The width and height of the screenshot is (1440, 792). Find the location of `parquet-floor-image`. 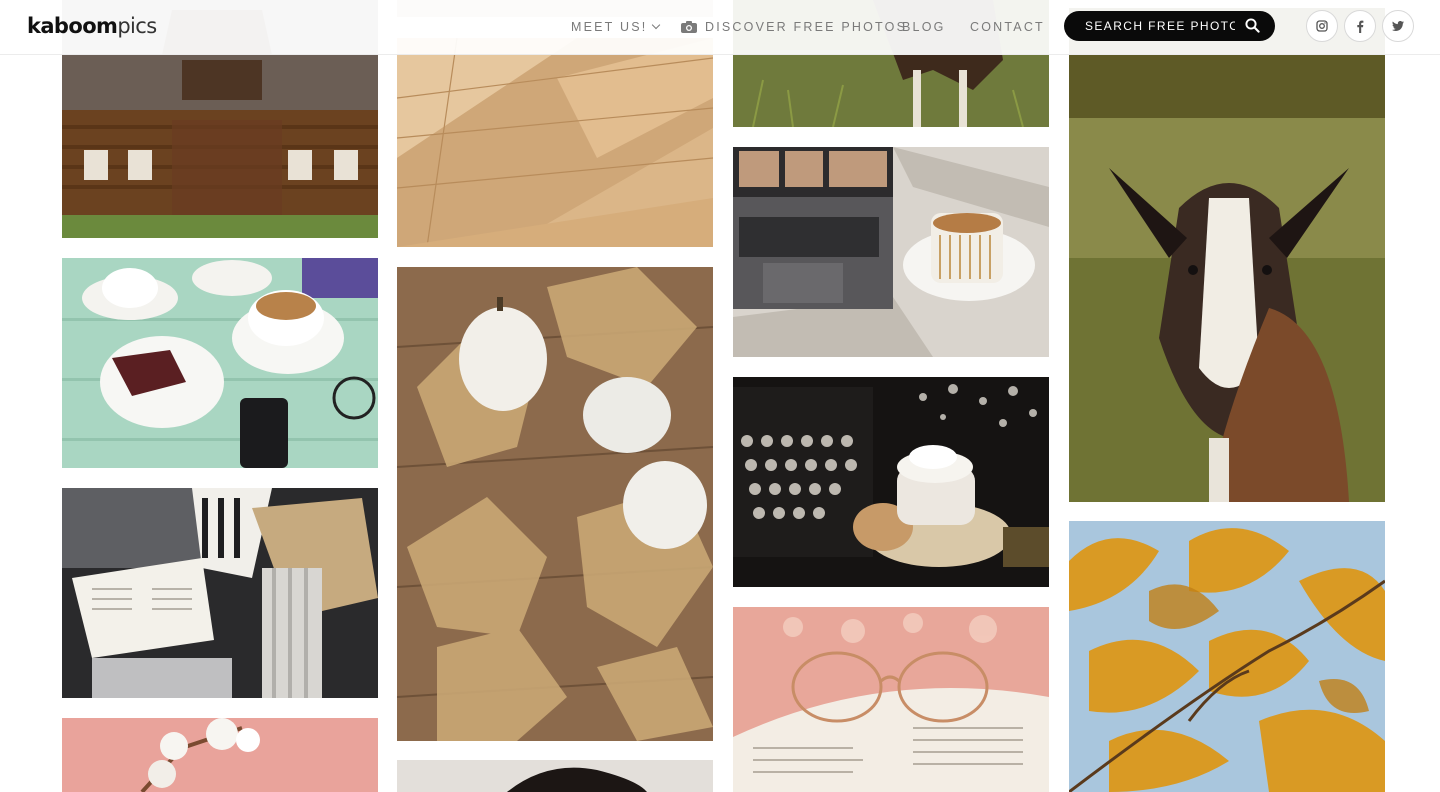

parquet-floor-image is located at coordinates (555, 142).